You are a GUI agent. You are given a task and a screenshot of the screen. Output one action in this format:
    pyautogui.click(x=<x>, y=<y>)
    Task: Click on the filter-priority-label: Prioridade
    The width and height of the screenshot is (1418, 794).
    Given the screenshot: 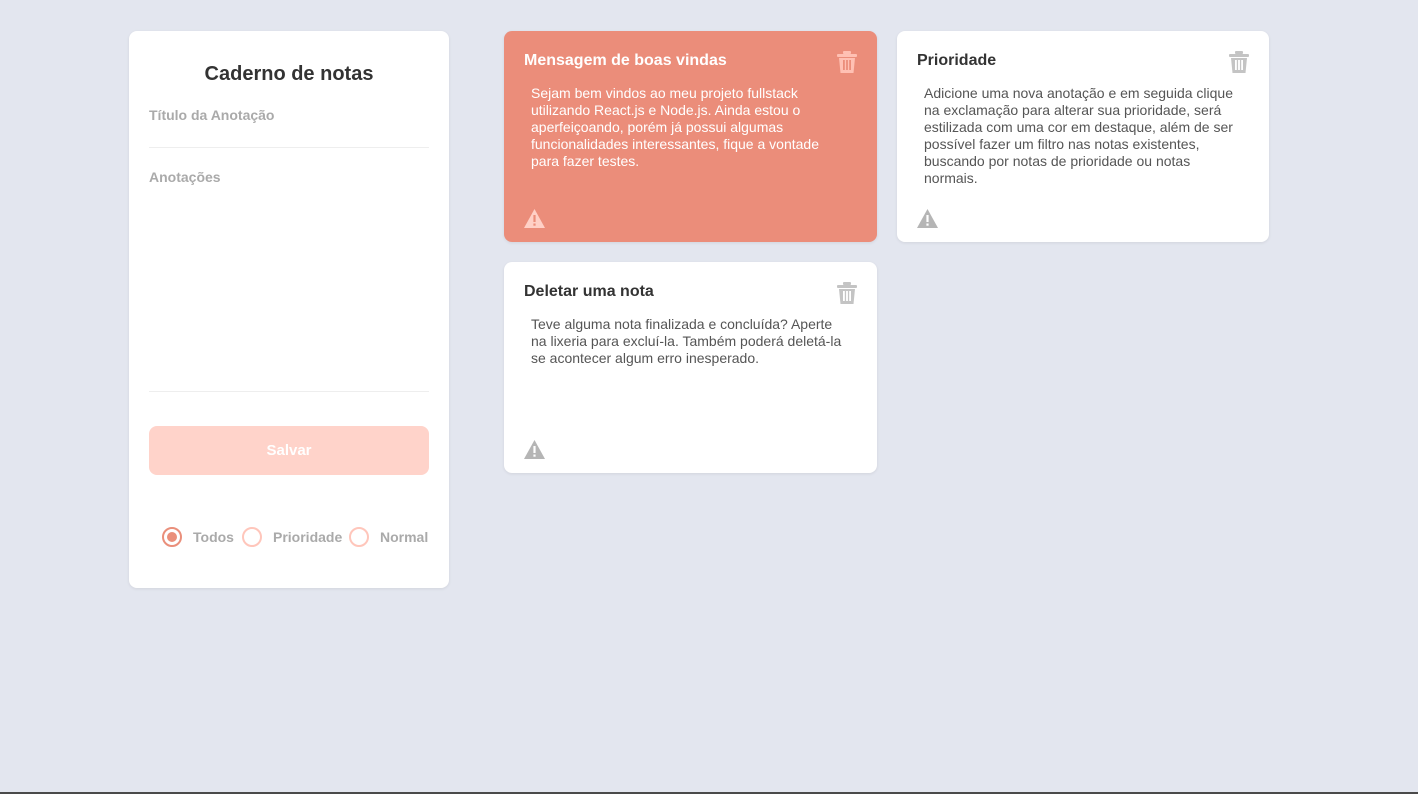 What is the action you would take?
    pyautogui.click(x=308, y=537)
    